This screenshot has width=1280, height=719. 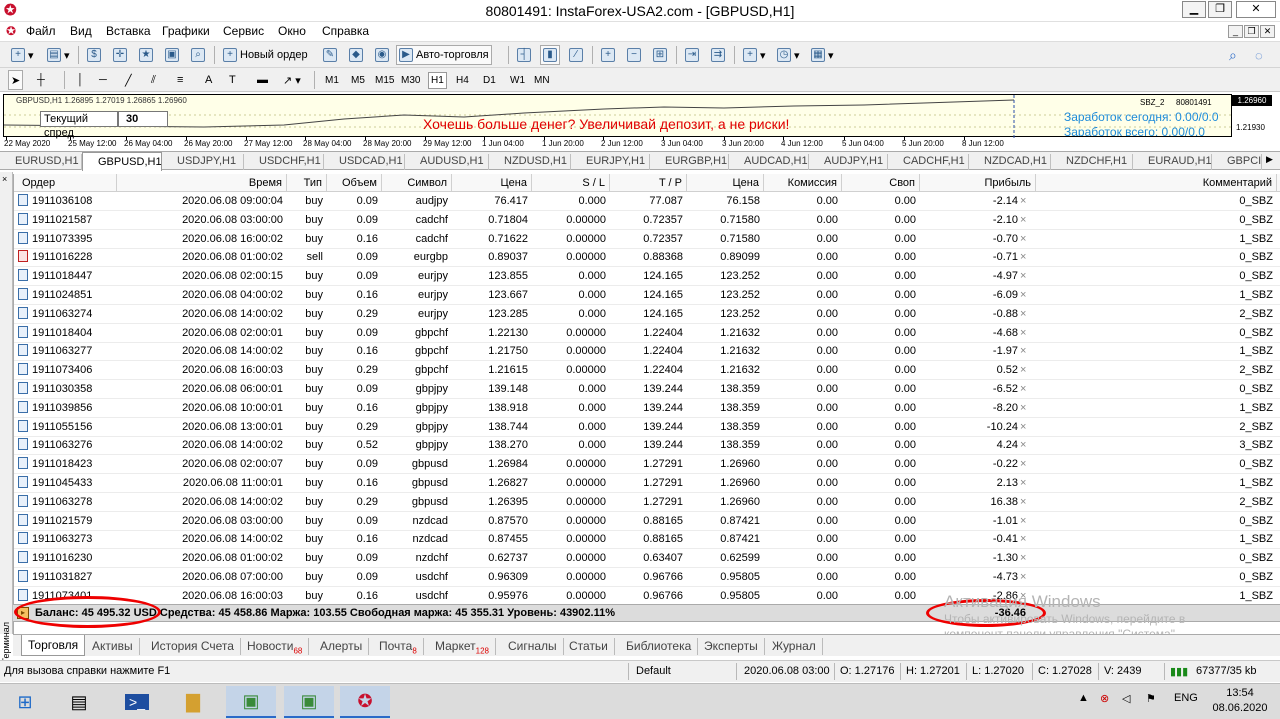 I want to click on system-clock: 13:54 08.06.2020, so click(x=1240, y=701).